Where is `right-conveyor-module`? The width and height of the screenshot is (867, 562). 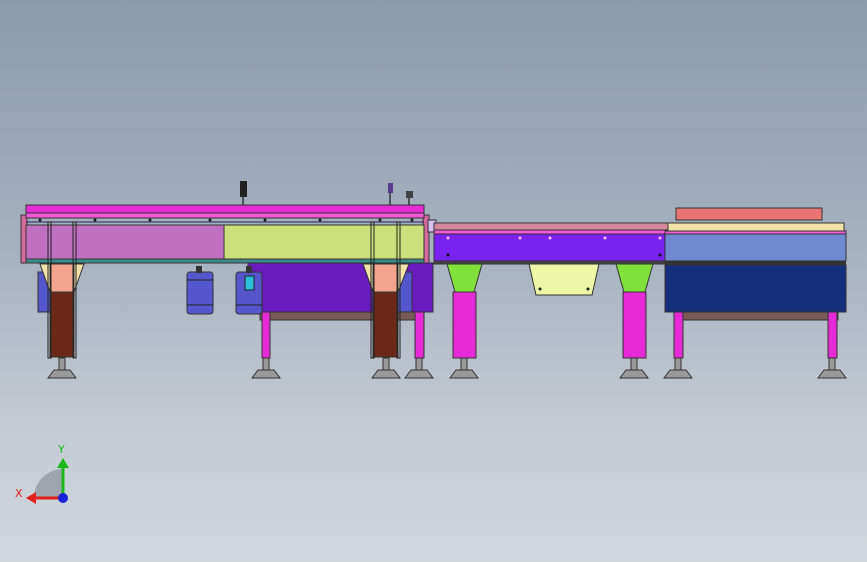 right-conveyor-module is located at coordinates (755, 283).